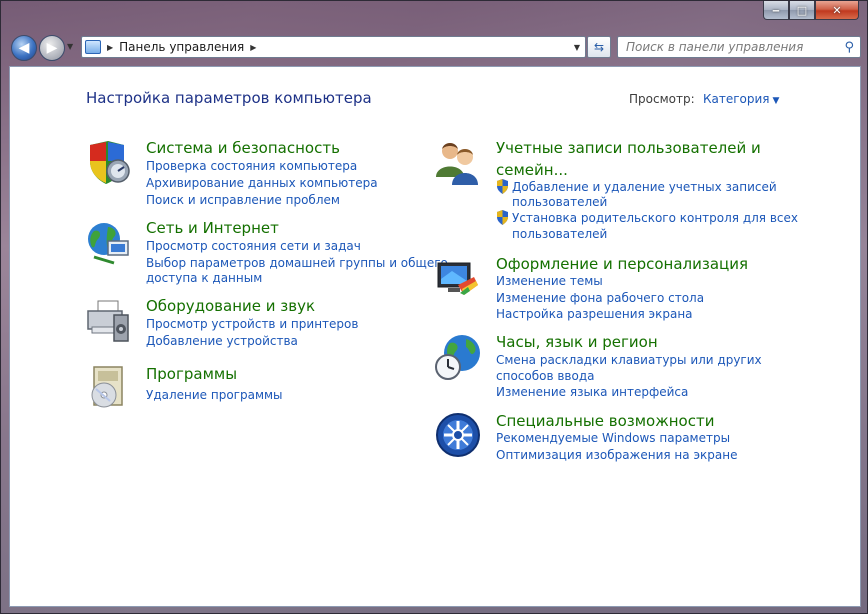 Image resolution: width=868 pixels, height=614 pixels. What do you see at coordinates (108, 163) in the screenshot?
I see `shield-system-icon` at bounding box center [108, 163].